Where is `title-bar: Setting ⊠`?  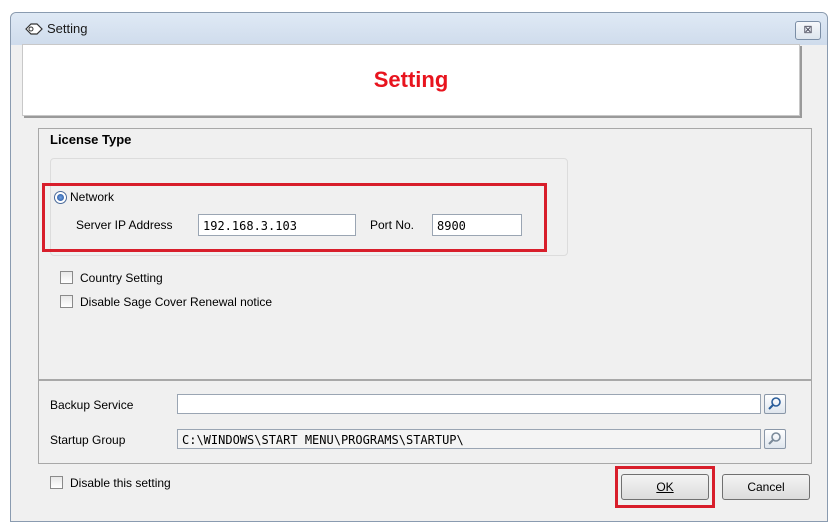
title-bar: Setting ⊠ is located at coordinates (419, 29).